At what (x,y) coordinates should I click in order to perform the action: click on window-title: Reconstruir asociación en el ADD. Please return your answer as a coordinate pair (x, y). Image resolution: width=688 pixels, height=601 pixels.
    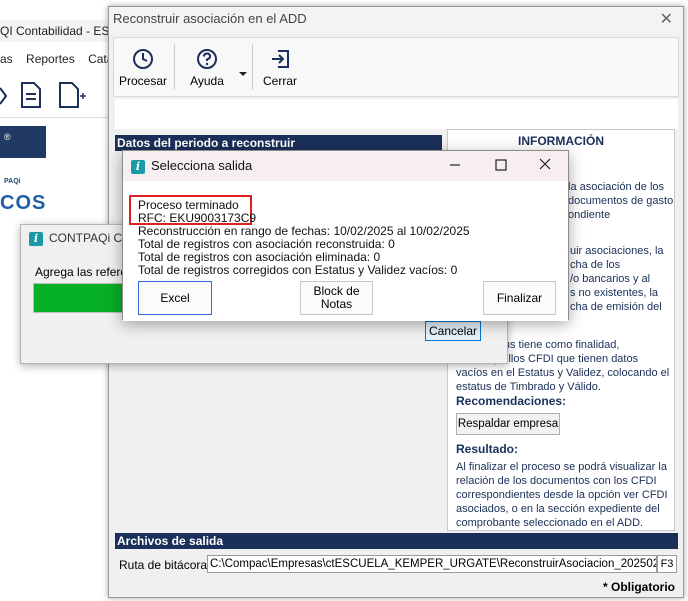
    Looking at the image, I should click on (396, 20).